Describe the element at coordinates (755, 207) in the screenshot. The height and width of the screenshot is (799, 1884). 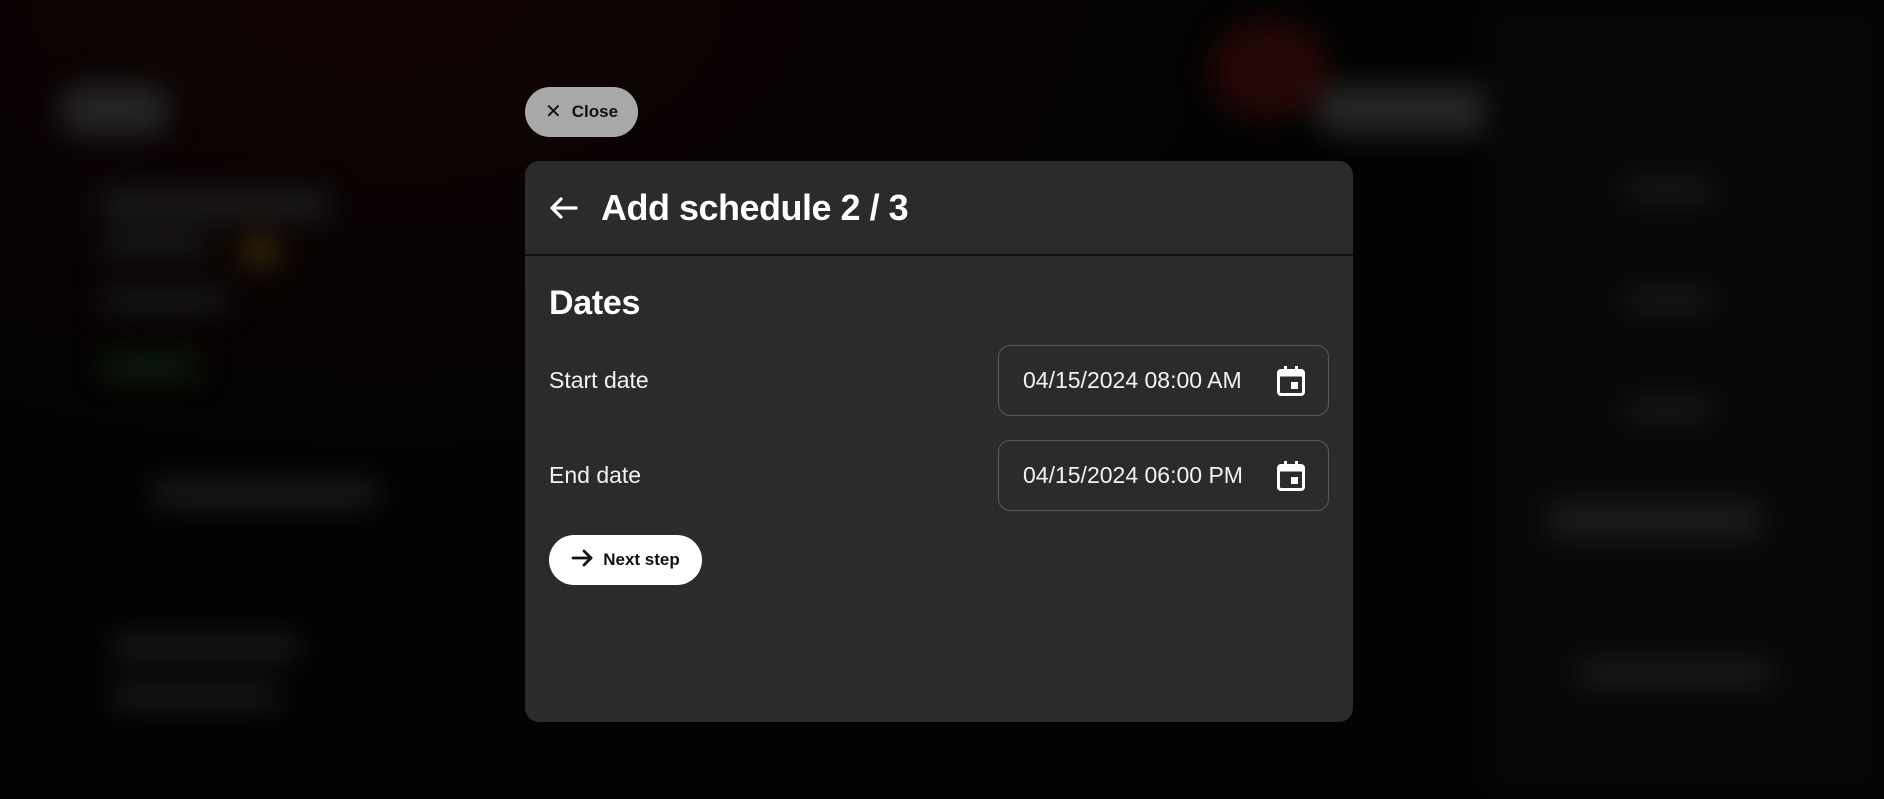
I see `dialog-title: Add schedule 2 / 3` at that location.